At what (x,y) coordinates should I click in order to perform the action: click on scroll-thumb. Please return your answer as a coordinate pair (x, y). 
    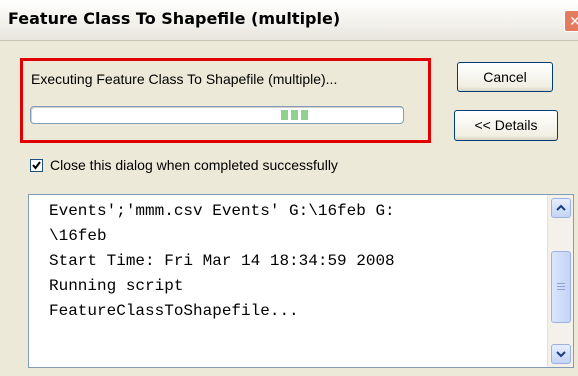
    Looking at the image, I should click on (561, 287).